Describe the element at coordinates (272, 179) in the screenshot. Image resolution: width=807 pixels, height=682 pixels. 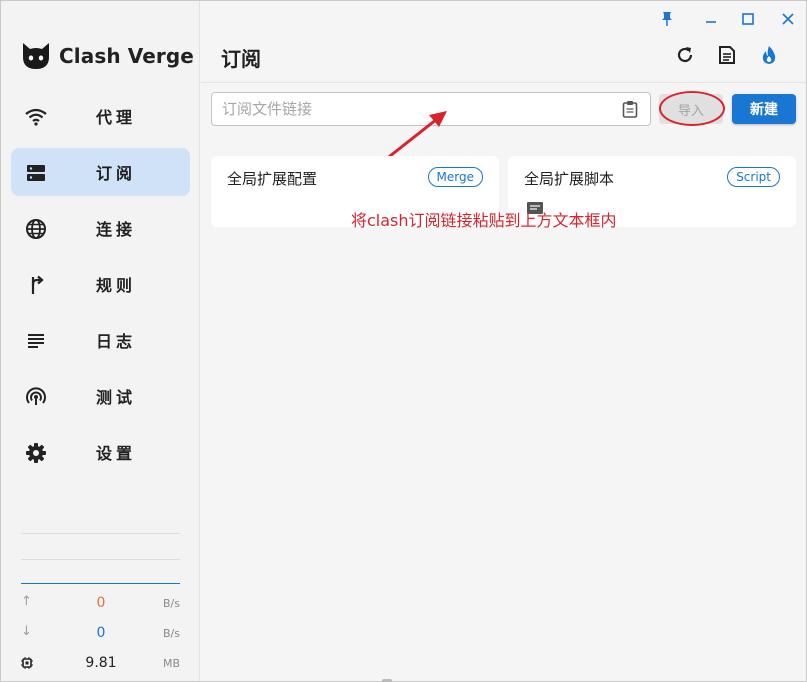
I see `profile-card-title: 全局扩展配置` at that location.